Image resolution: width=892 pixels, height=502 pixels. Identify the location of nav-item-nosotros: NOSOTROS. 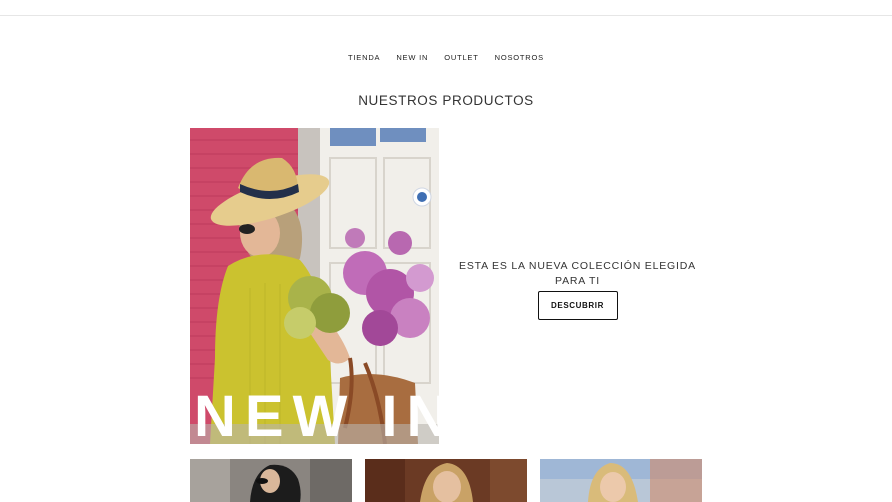
(519, 57).